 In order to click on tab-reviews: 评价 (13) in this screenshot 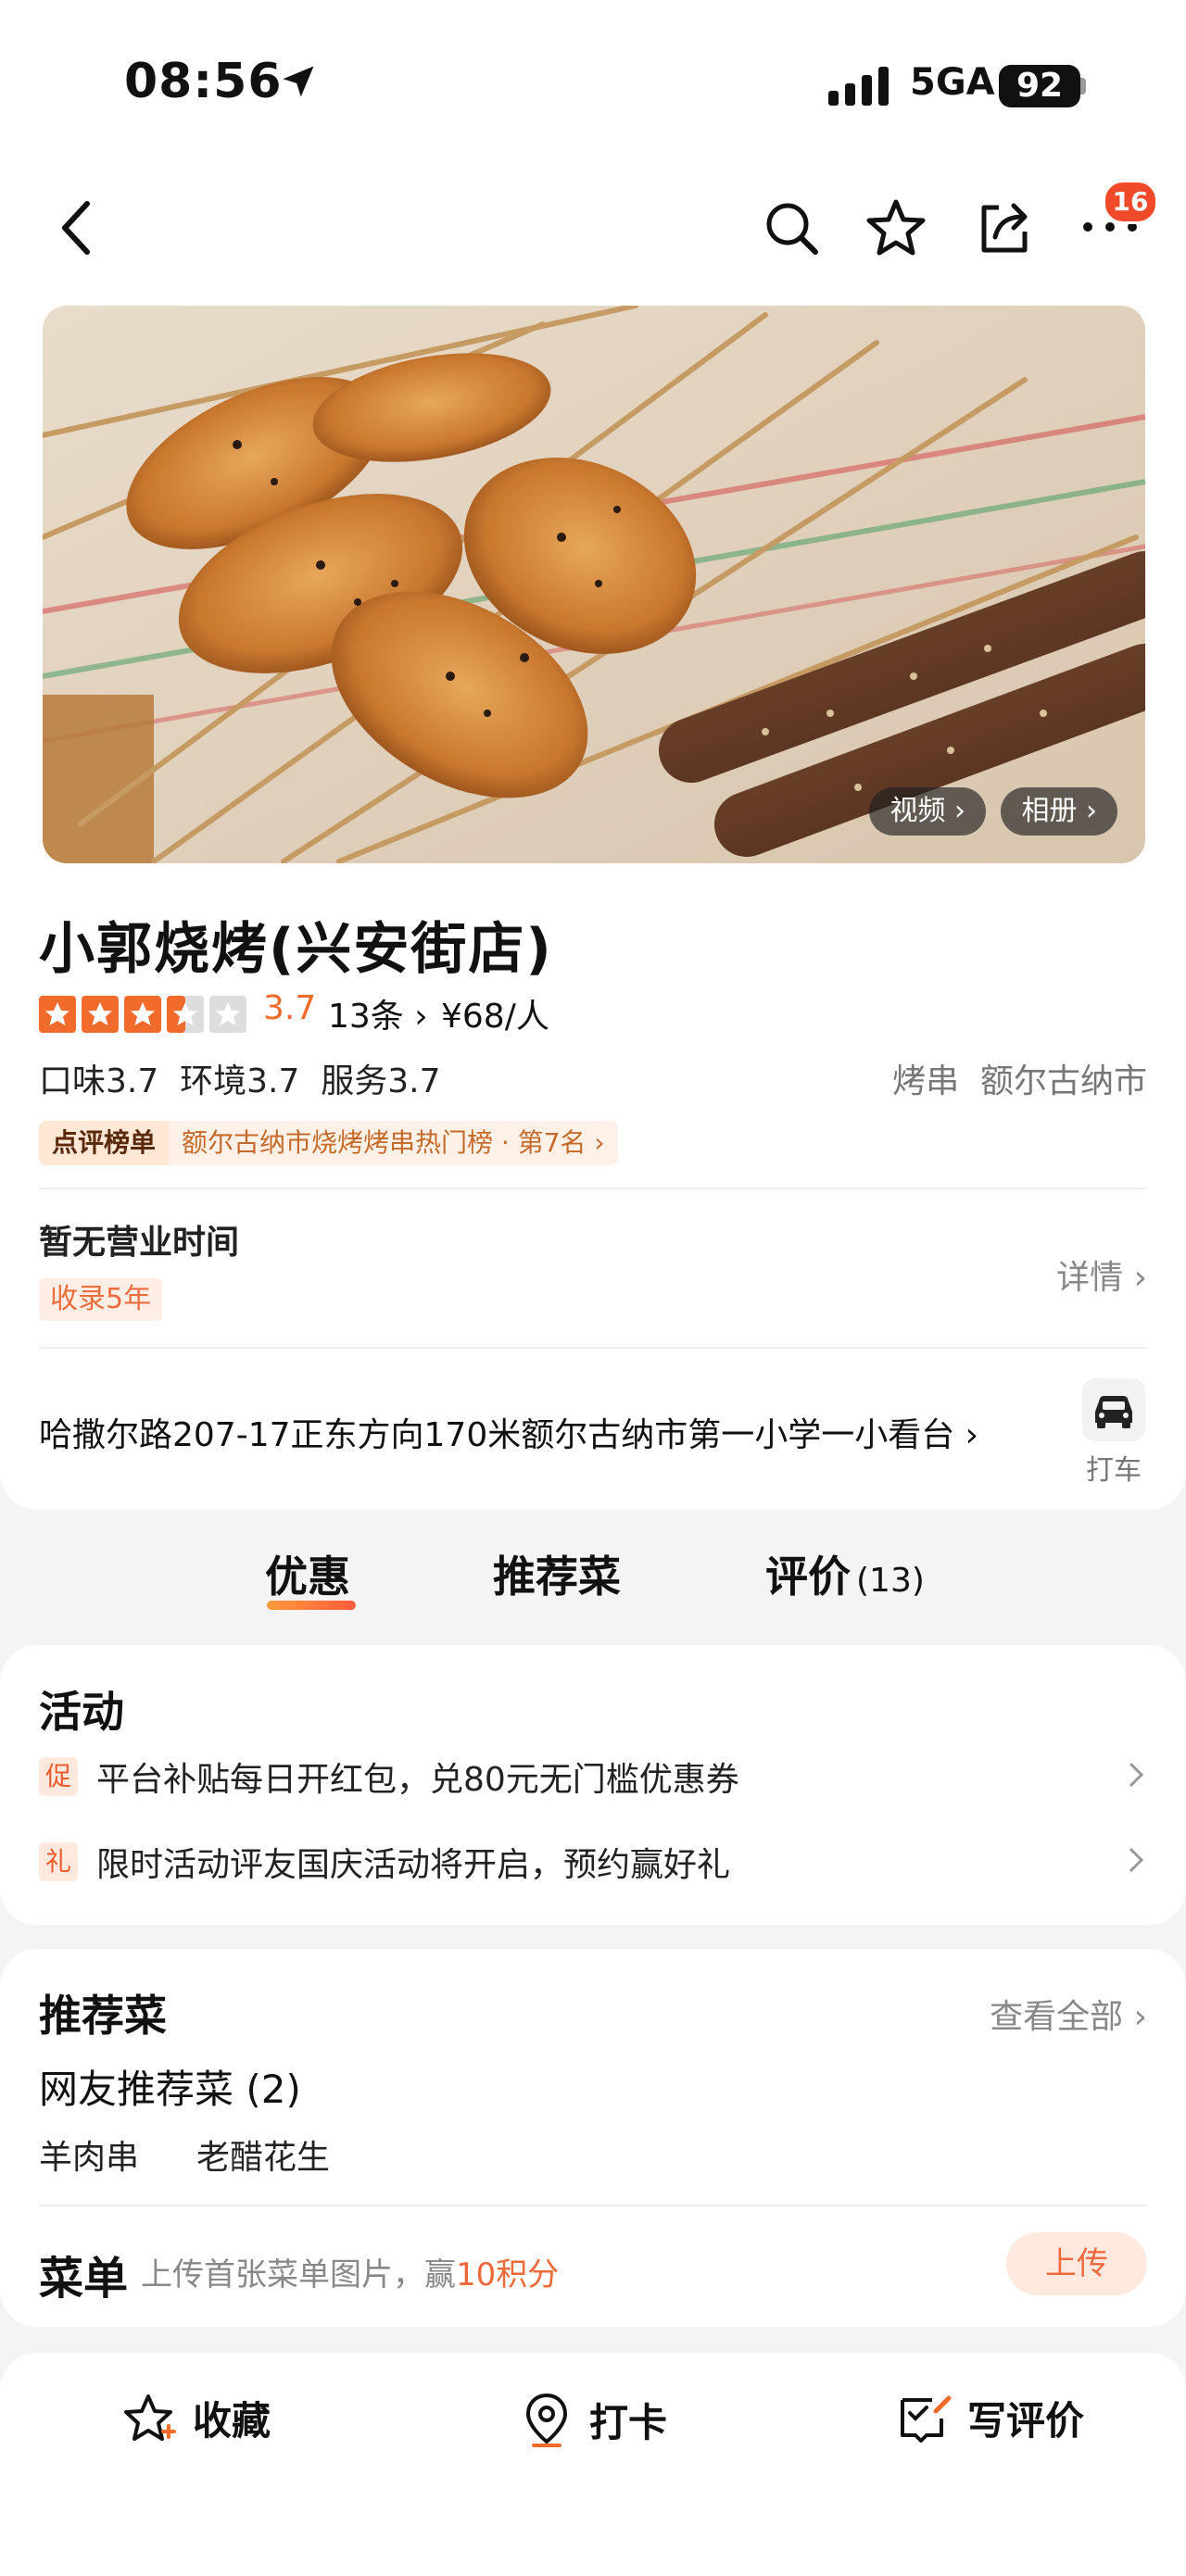, I will do `click(845, 1573)`.